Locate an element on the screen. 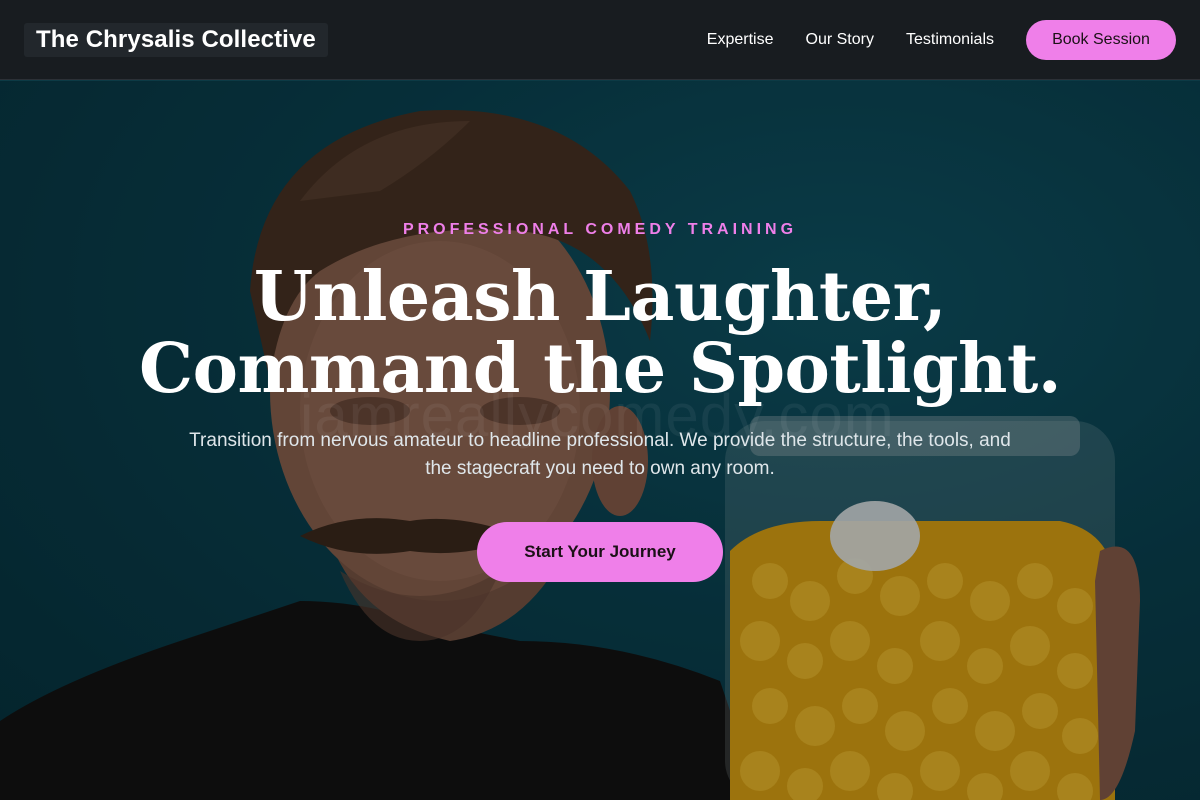 This screenshot has width=1200, height=800. brand-logo: The Chrysalis Collective is located at coordinates (176, 39).